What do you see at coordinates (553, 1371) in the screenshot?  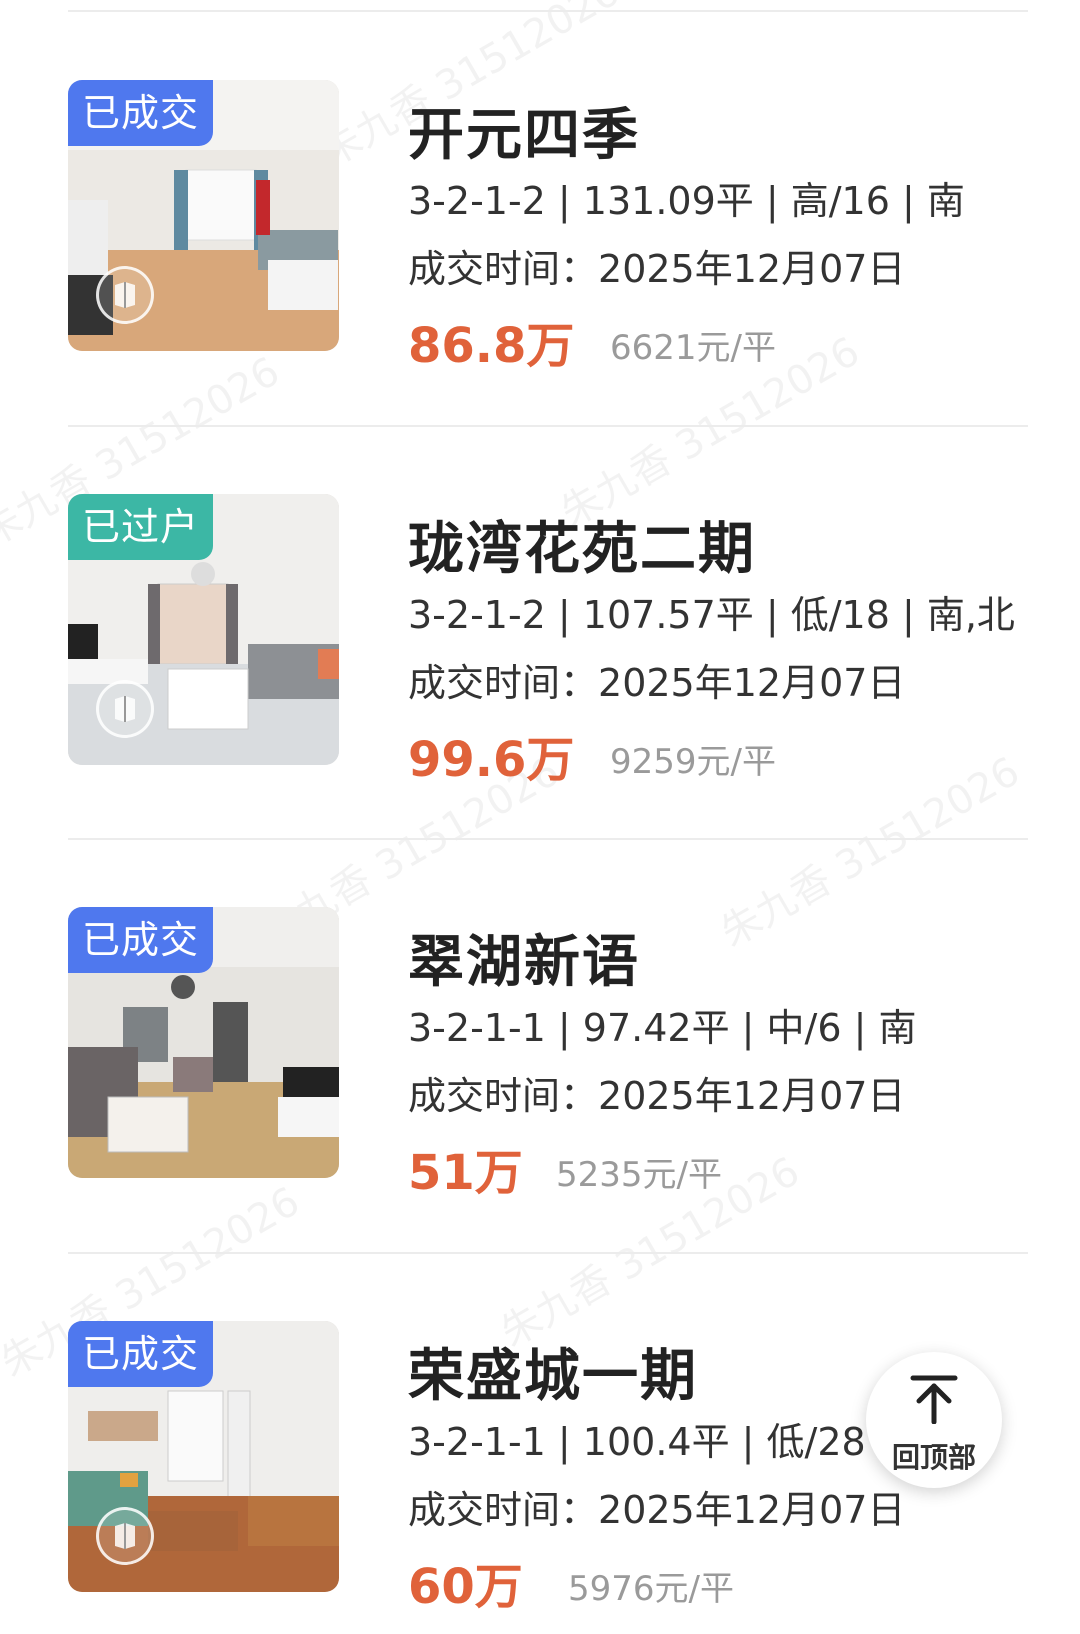 I see `listing-title: 荣盛城一期` at bounding box center [553, 1371].